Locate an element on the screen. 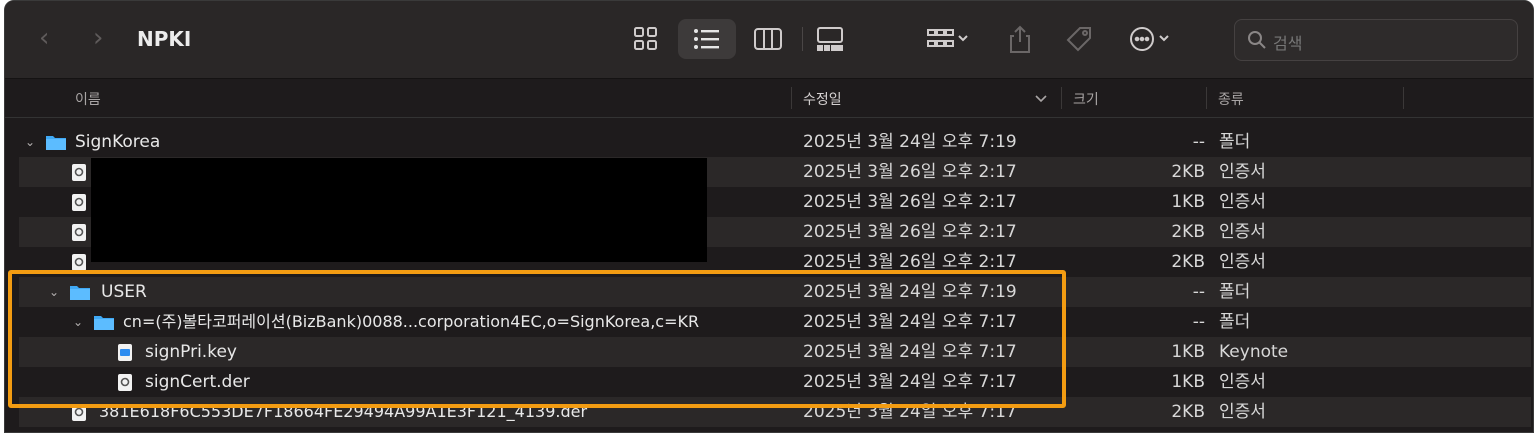 This screenshot has height=433, width=1536. list-view-button is located at coordinates (707, 39).